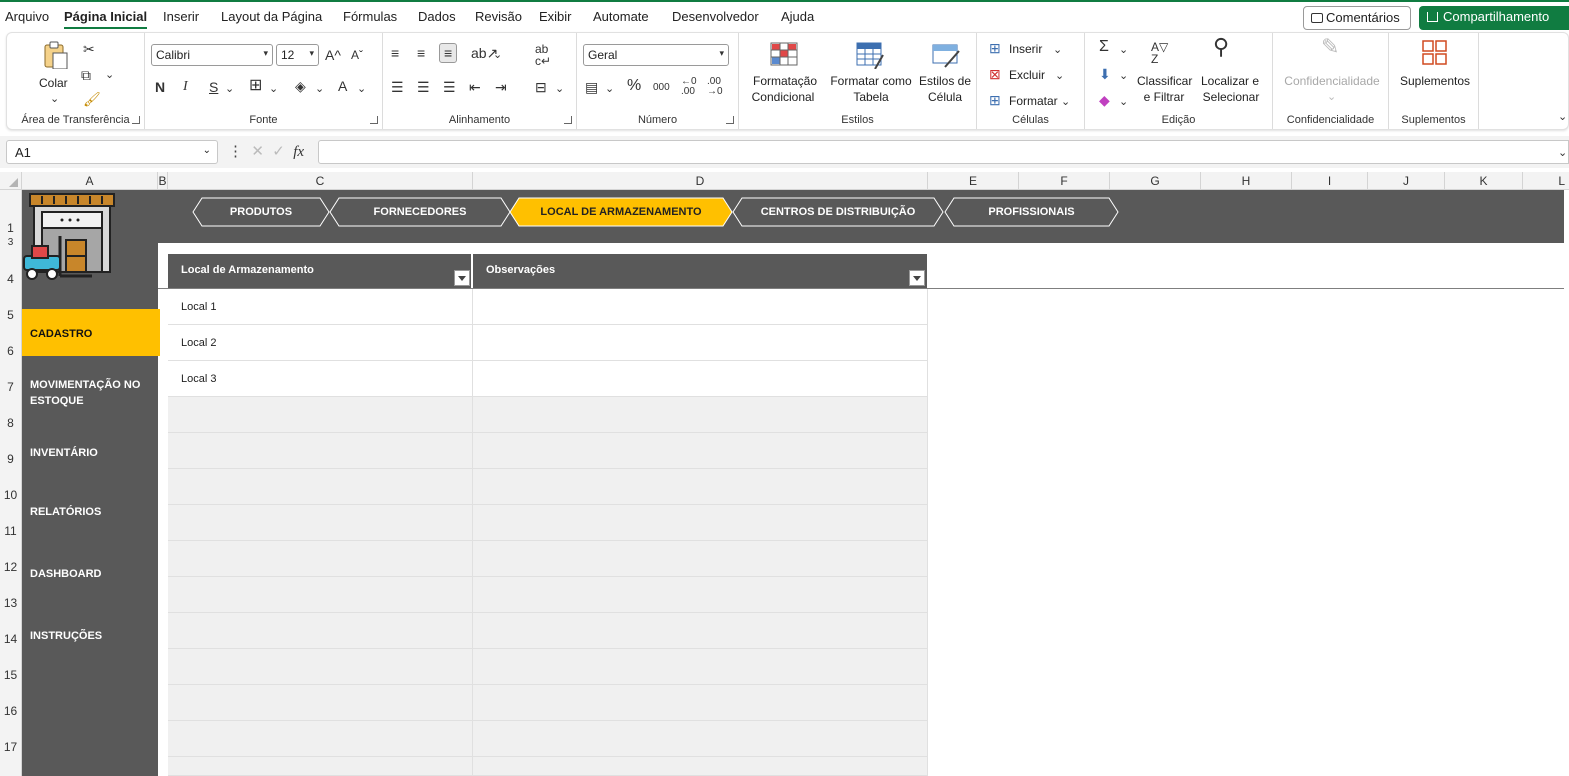 This screenshot has height=776, width=1569. Describe the element at coordinates (87, 393) in the screenshot. I see `nav-movimentacao-estoque: MOVIMENTAÇÃO NO ESTOQUE` at that location.